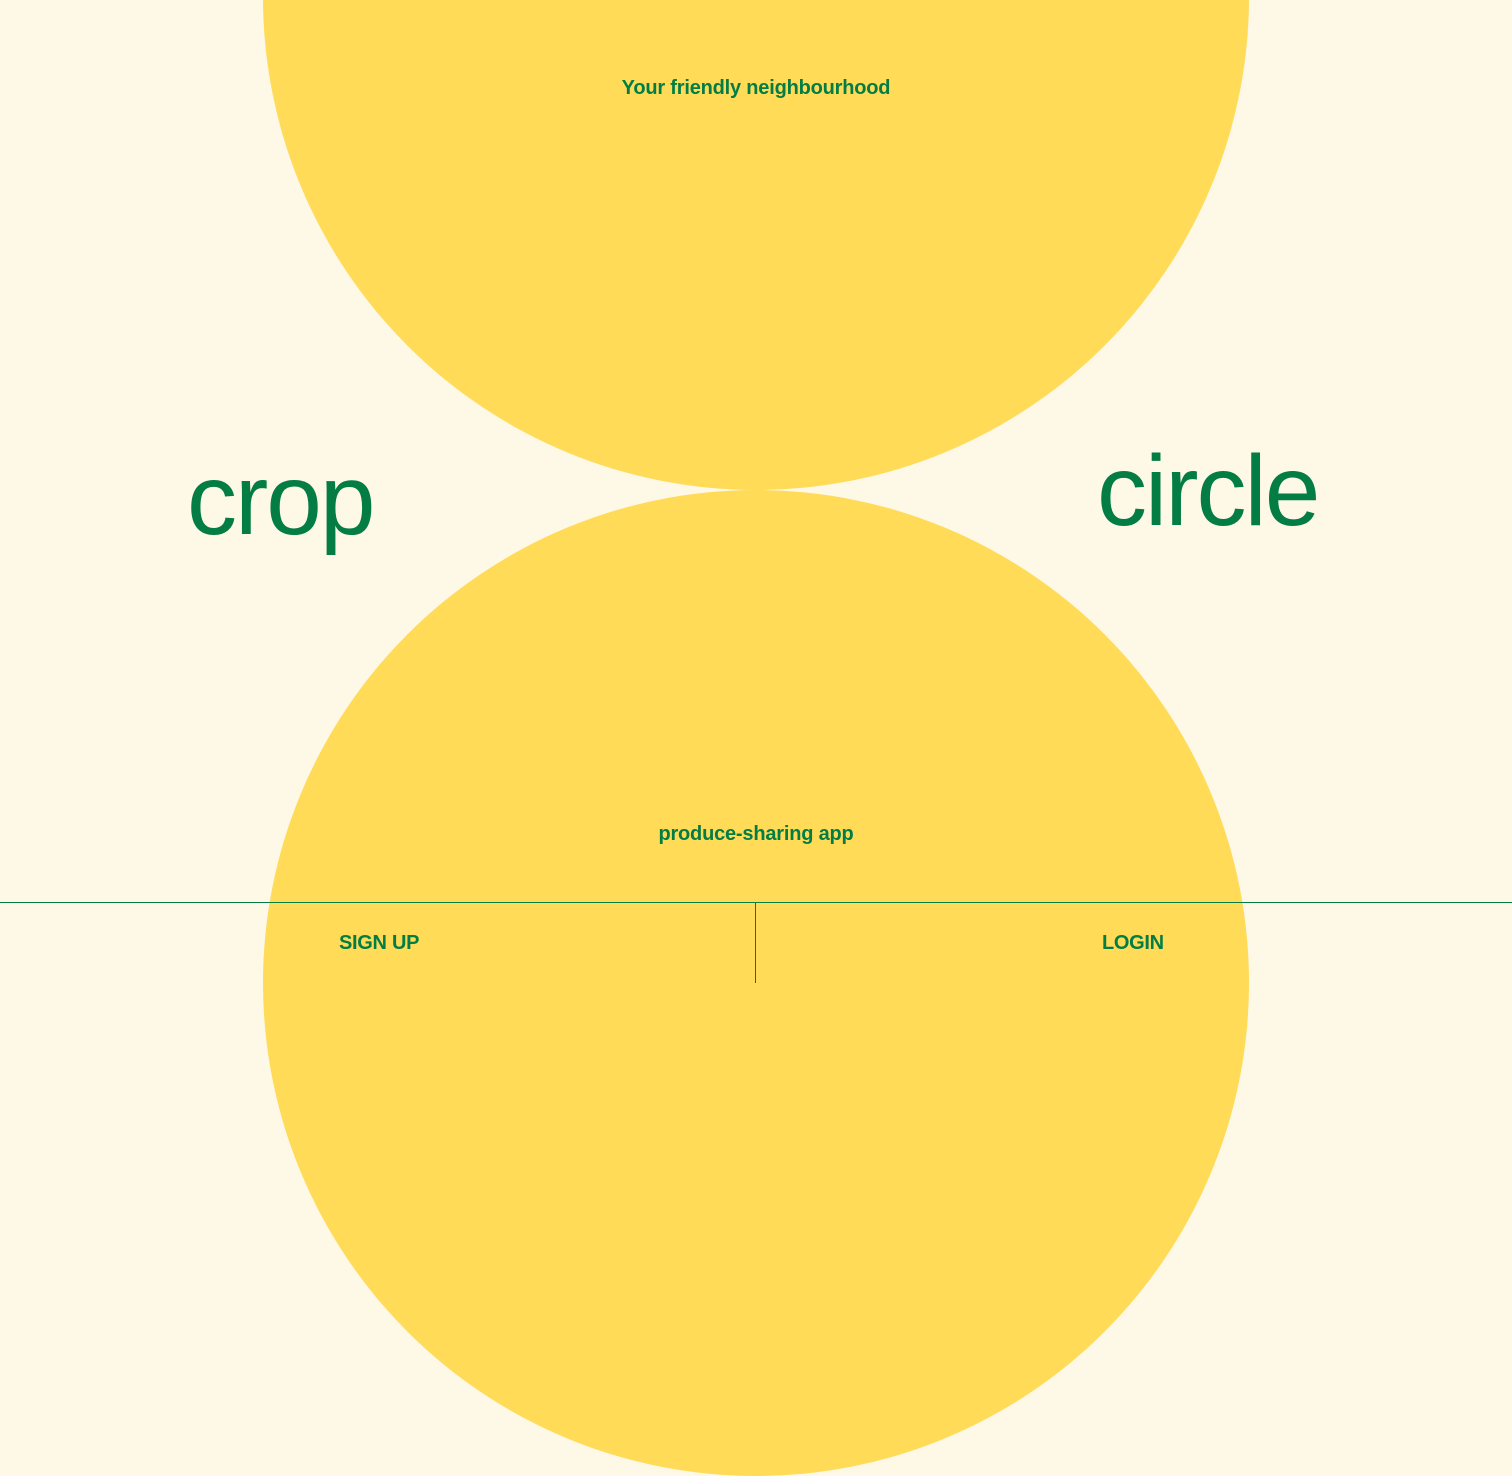  I want to click on tagline-bottom: produce-sharing app, so click(756, 834).